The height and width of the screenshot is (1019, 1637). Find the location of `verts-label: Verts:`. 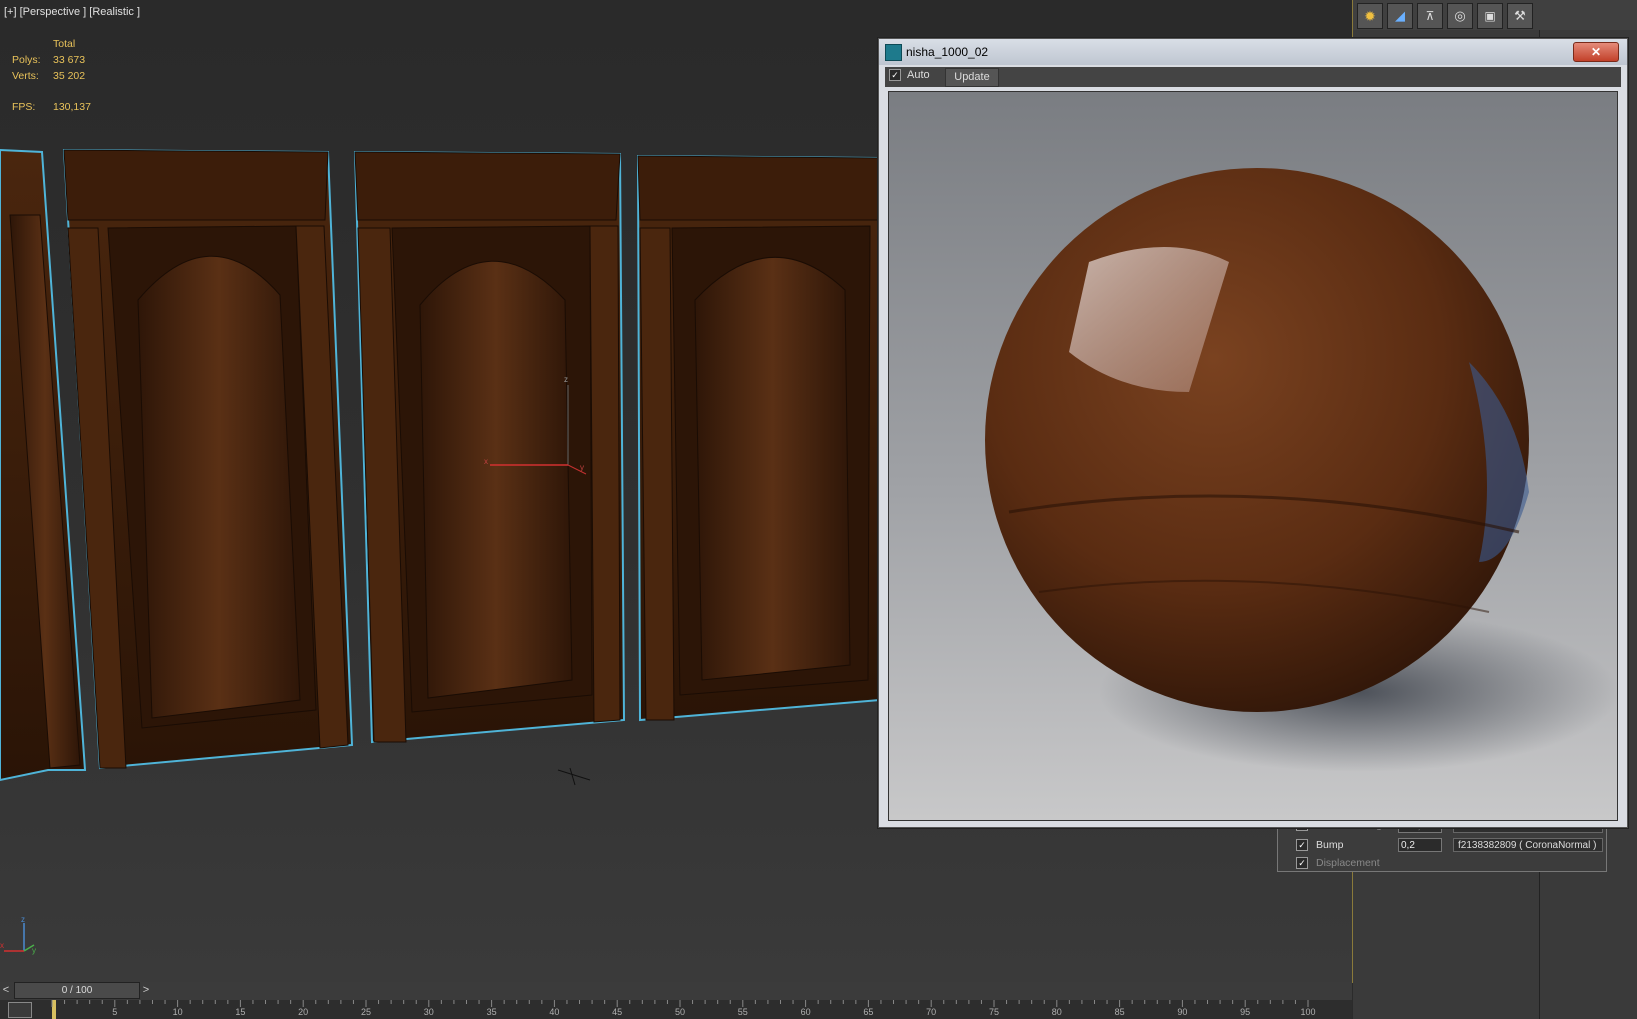

verts-label: Verts: is located at coordinates (25, 76).